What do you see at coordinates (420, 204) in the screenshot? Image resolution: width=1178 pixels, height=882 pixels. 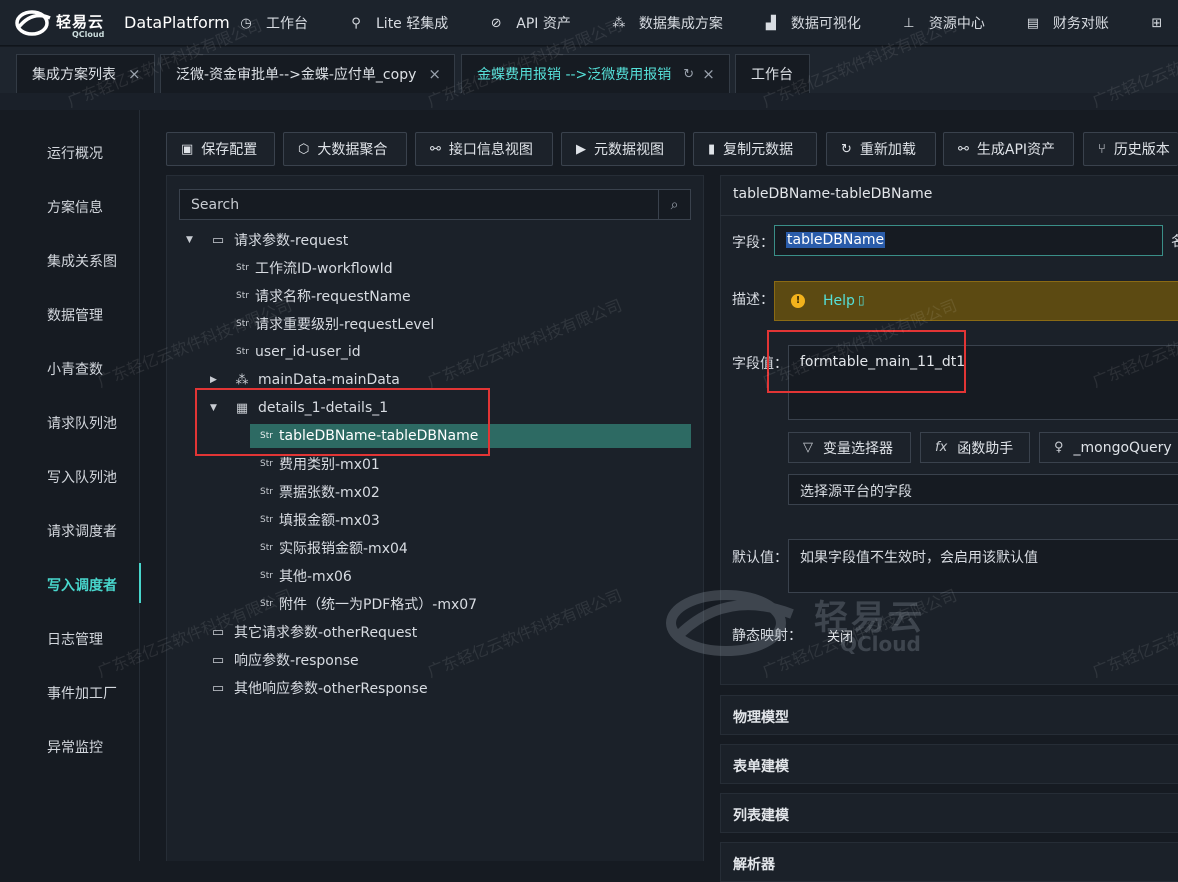 I see `search-input` at bounding box center [420, 204].